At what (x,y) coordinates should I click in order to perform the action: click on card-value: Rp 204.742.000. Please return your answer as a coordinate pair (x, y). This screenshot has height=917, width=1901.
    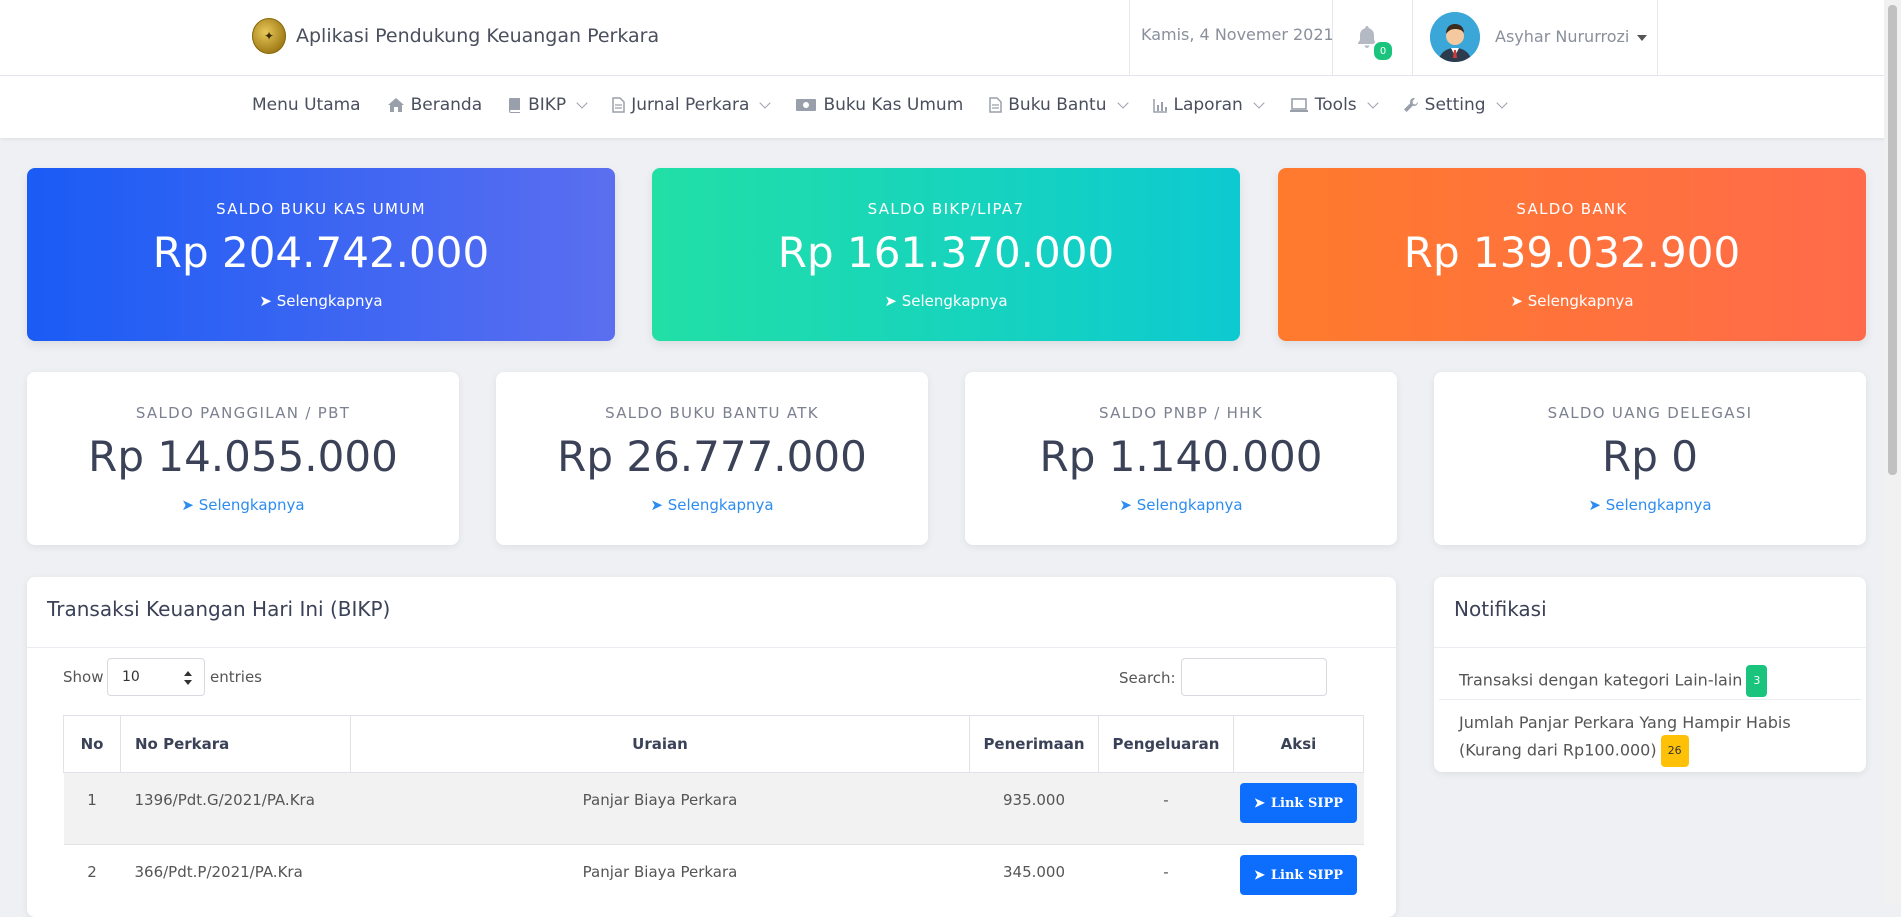
    Looking at the image, I should click on (321, 252).